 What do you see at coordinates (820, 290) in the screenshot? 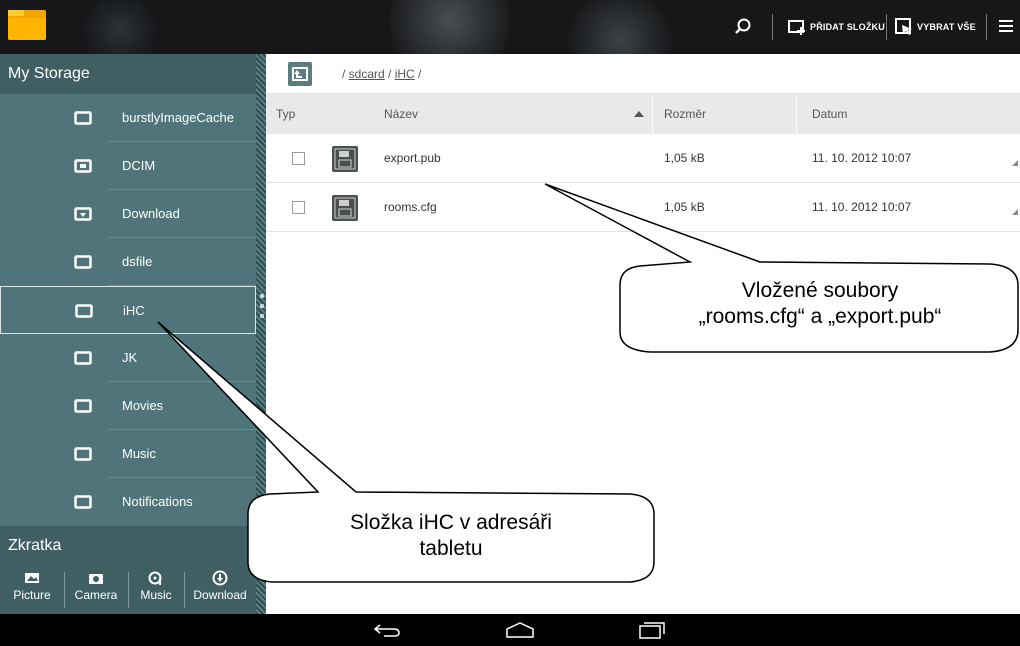
I see `callout-line: Vložené soubory` at bounding box center [820, 290].